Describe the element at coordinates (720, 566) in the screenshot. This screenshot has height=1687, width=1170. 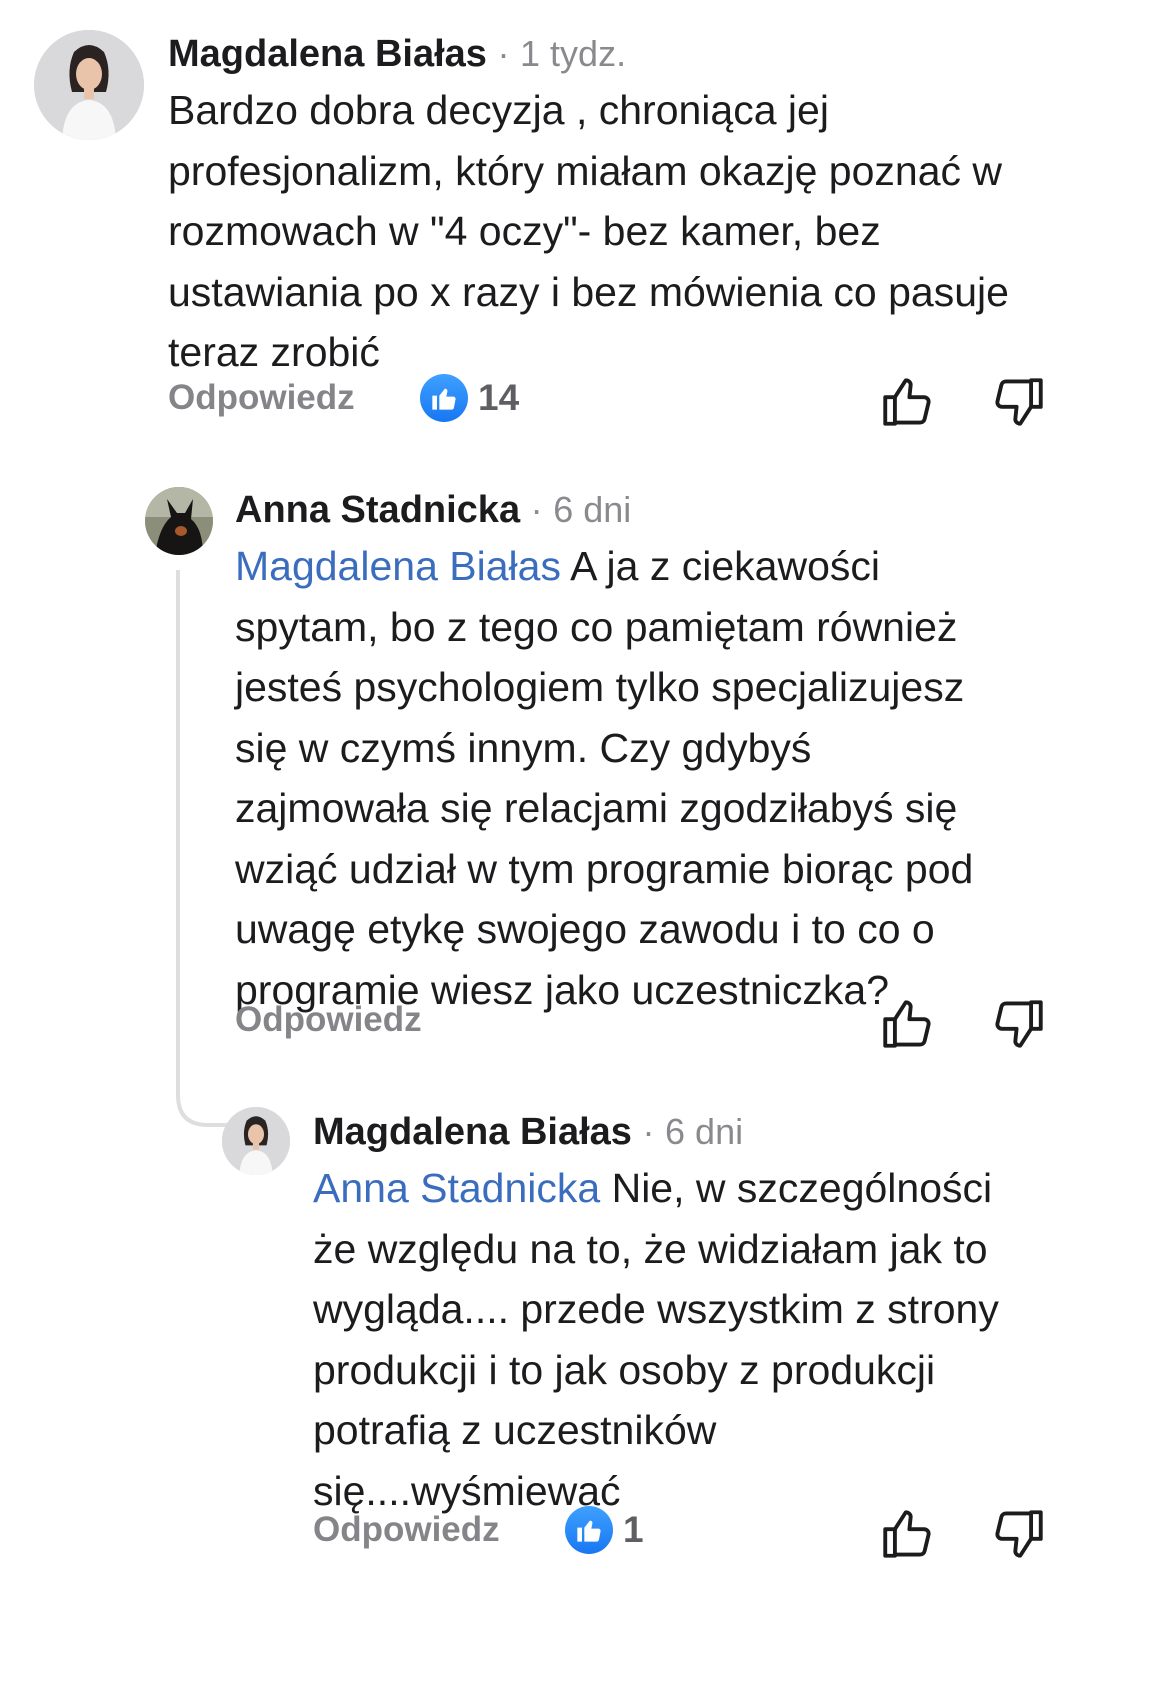
I see `text-fragment: A ja z ciekawości` at that location.